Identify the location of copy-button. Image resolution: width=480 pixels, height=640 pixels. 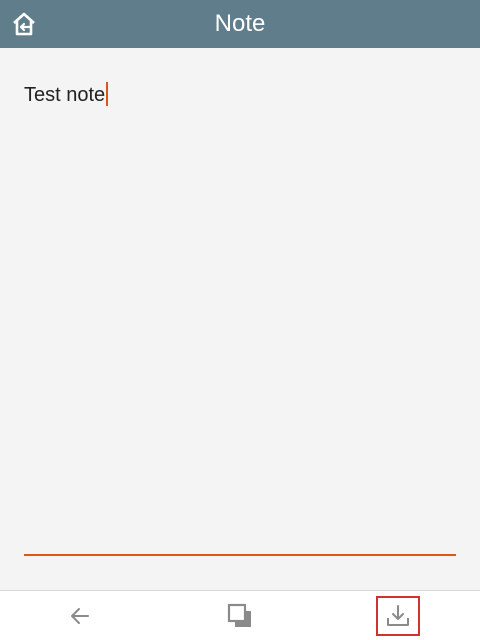
(240, 616).